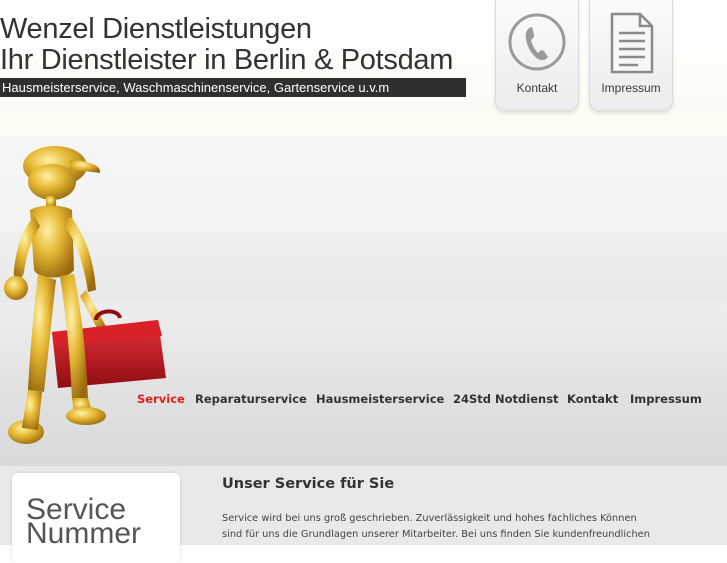 This screenshot has width=727, height=563. I want to click on kontakt-button: Kontakt, so click(537, 55).